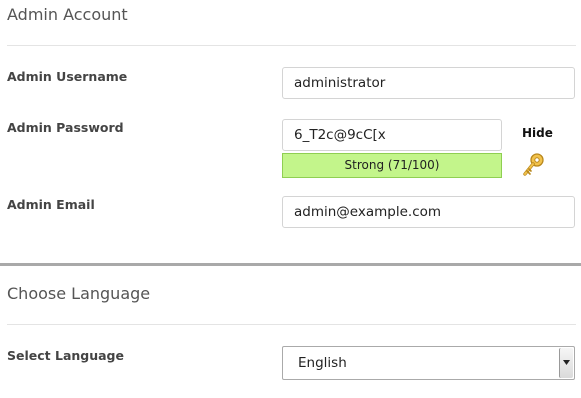  What do you see at coordinates (392, 165) in the screenshot?
I see `password-strength-meter: Strong (71/100)` at bounding box center [392, 165].